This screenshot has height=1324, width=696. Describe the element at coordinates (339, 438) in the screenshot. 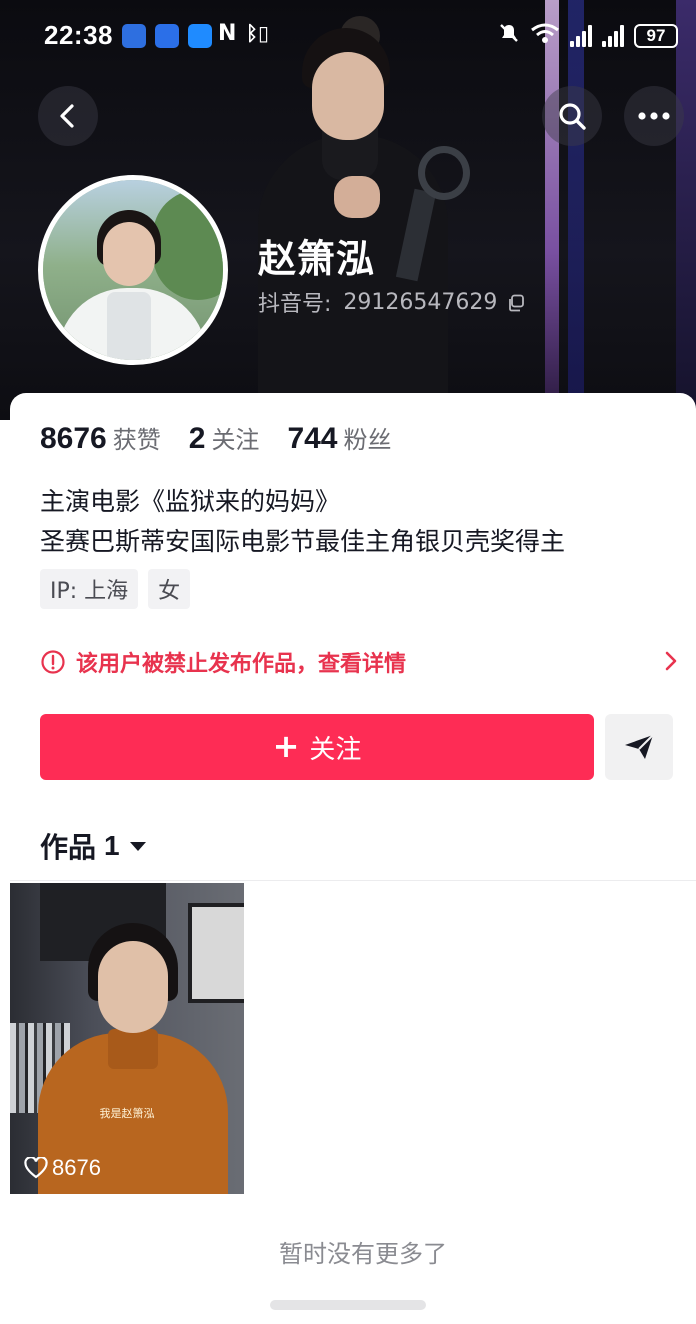

I see `stat-followers: 744 粉丝` at that location.